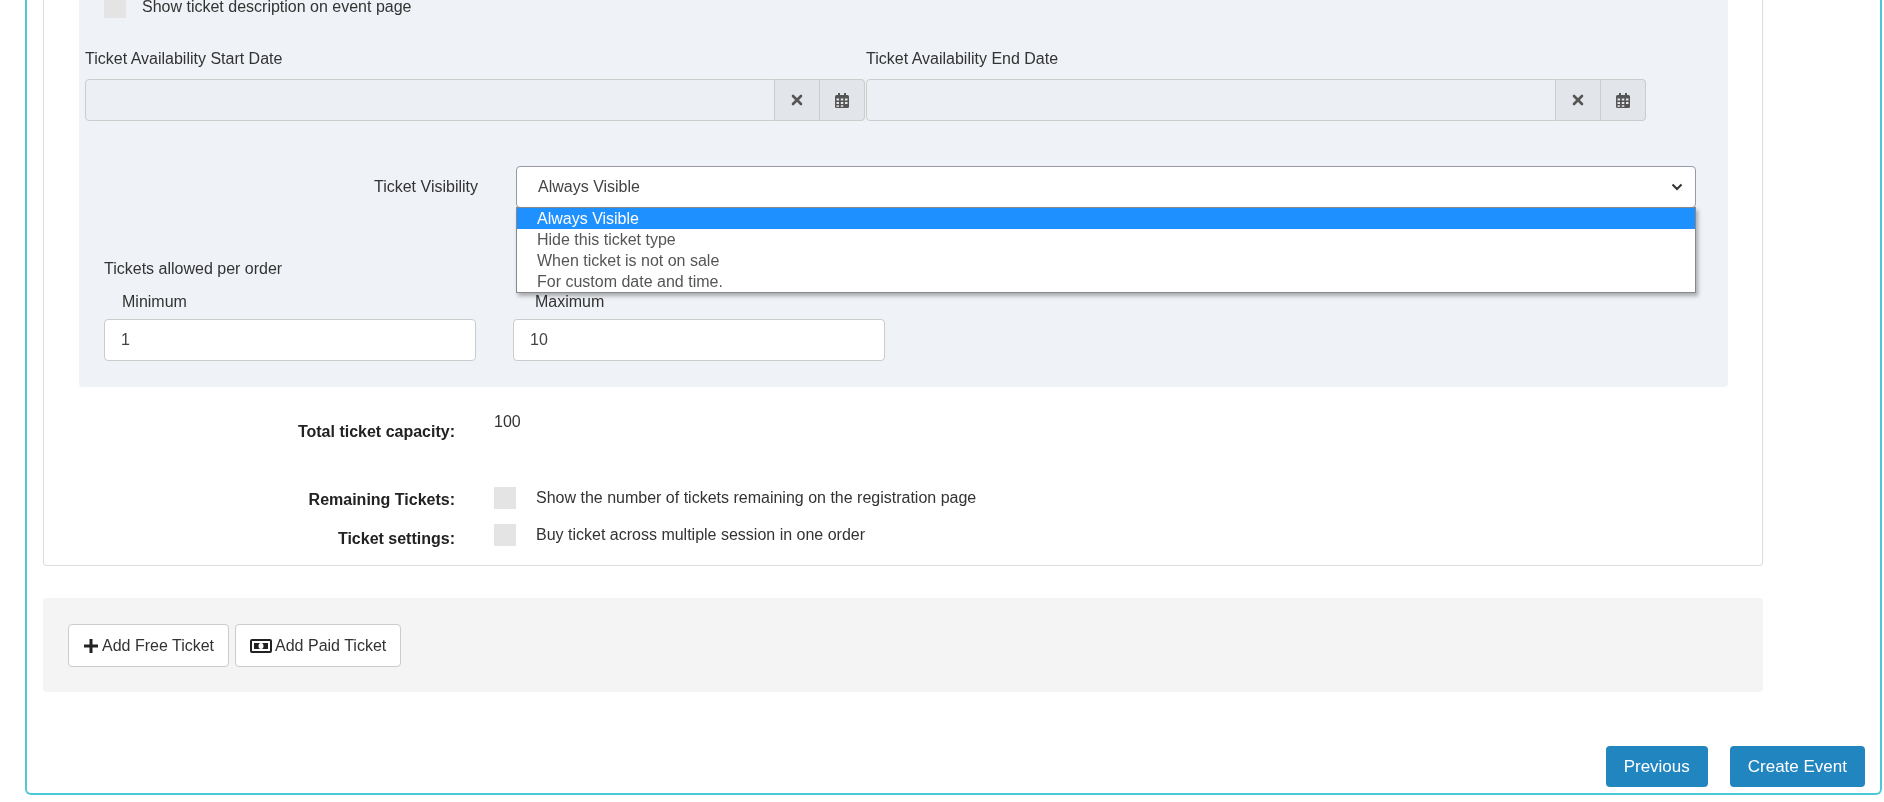  What do you see at coordinates (756, 498) in the screenshot?
I see `checkbox-label: Show the number of tickets remaining on the registration page` at bounding box center [756, 498].